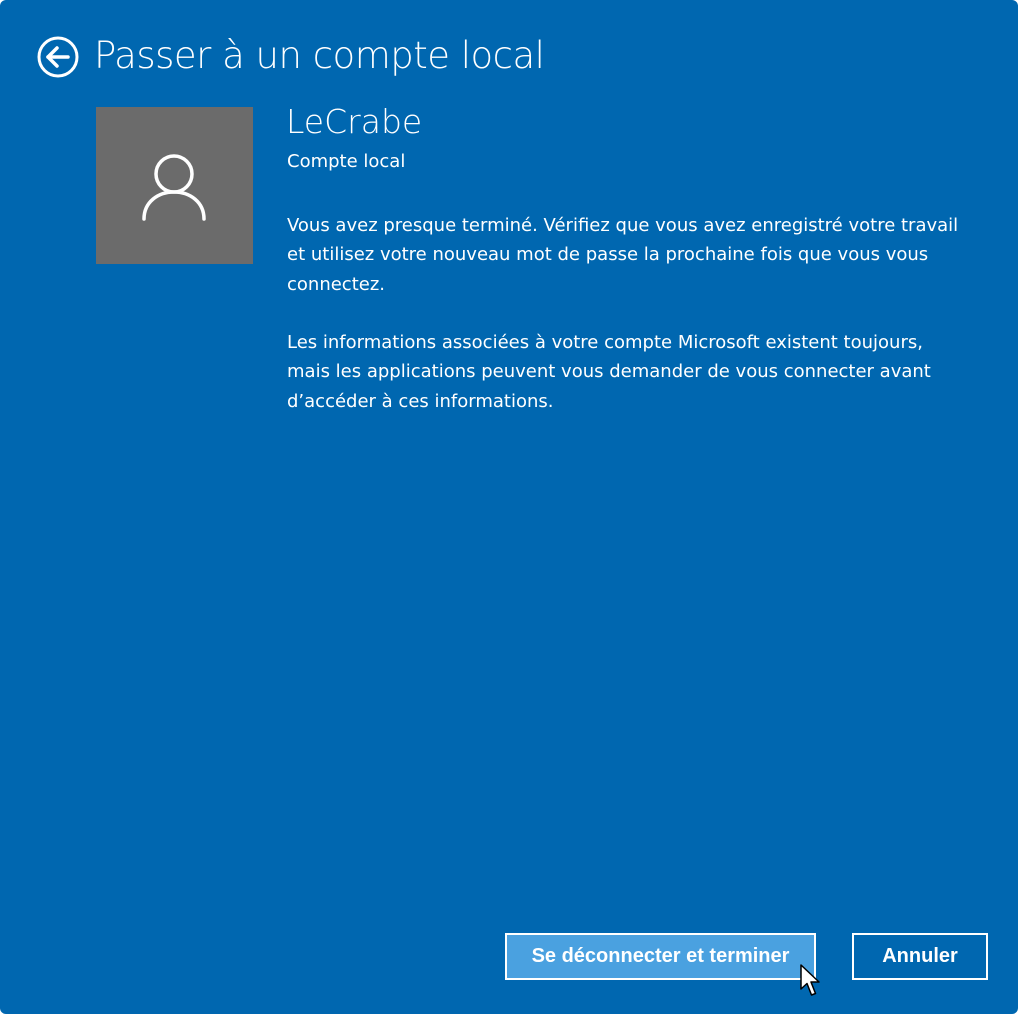 Image resolution: width=1024 pixels, height=1017 pixels. I want to click on user-silhouette-icon, so click(174, 187).